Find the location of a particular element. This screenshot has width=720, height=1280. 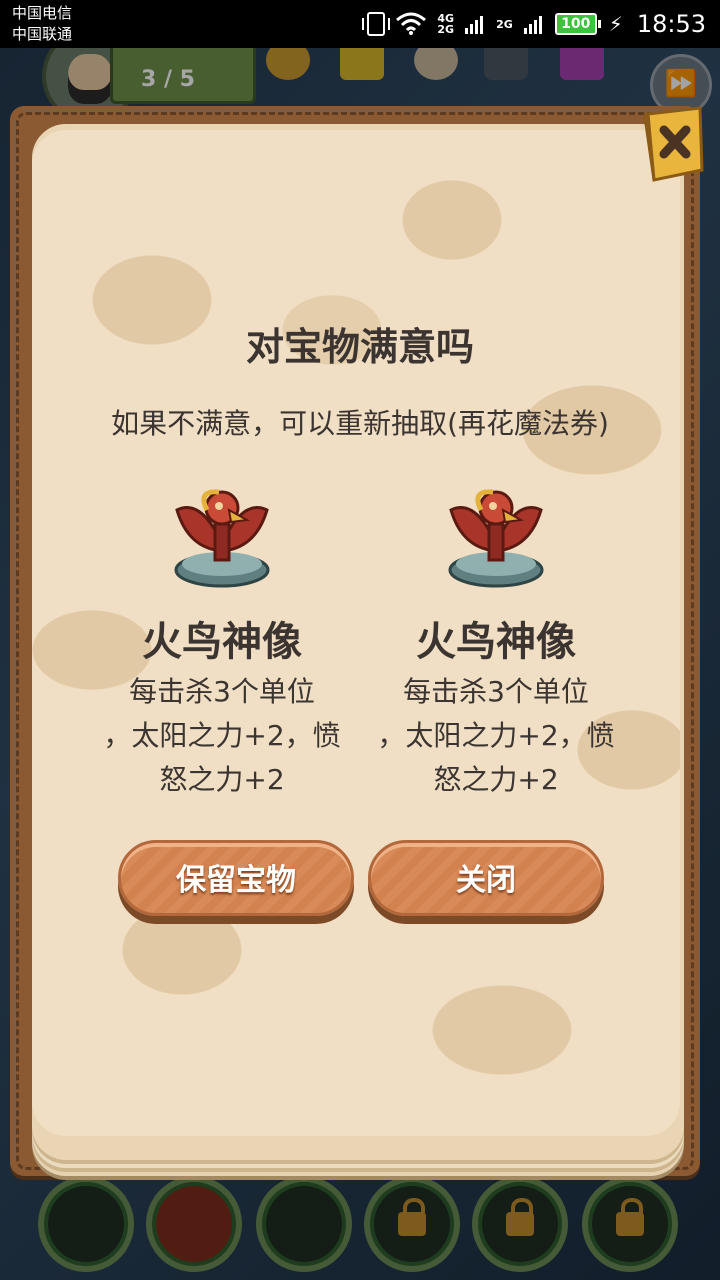

dialog-subtitle: 如果不满意，可以重新抽取(再花魔法券) is located at coordinates (360, 423).